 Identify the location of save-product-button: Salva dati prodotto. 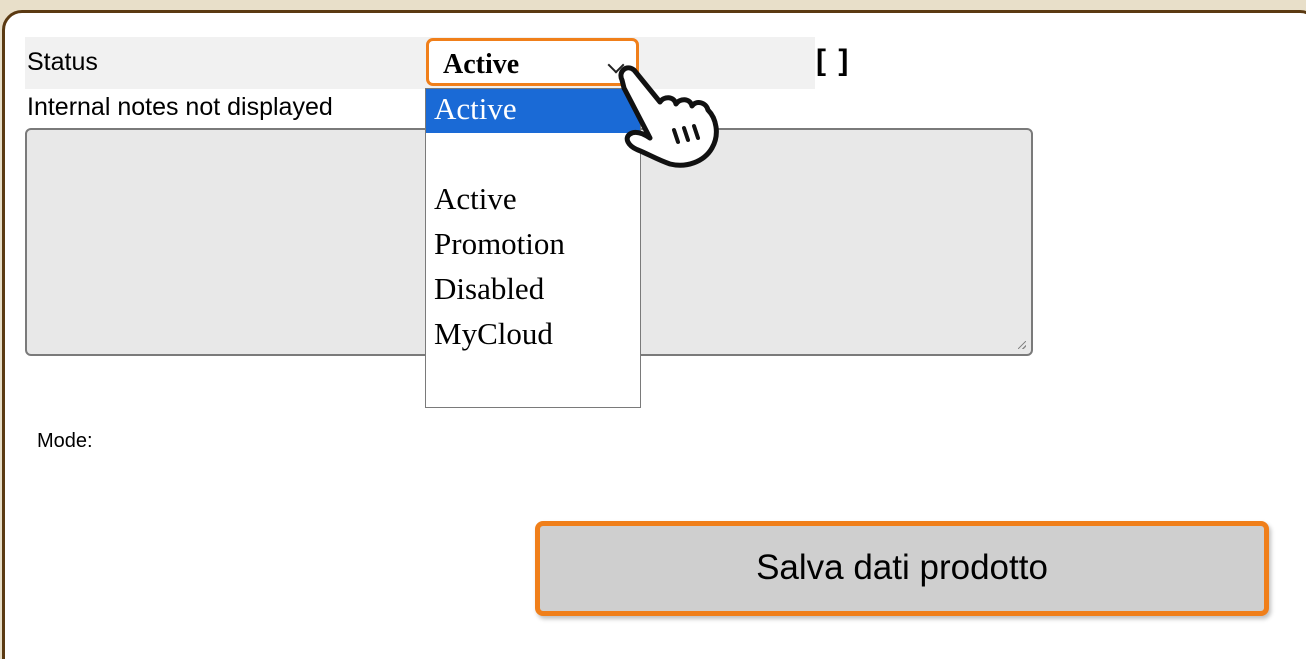
(902, 568).